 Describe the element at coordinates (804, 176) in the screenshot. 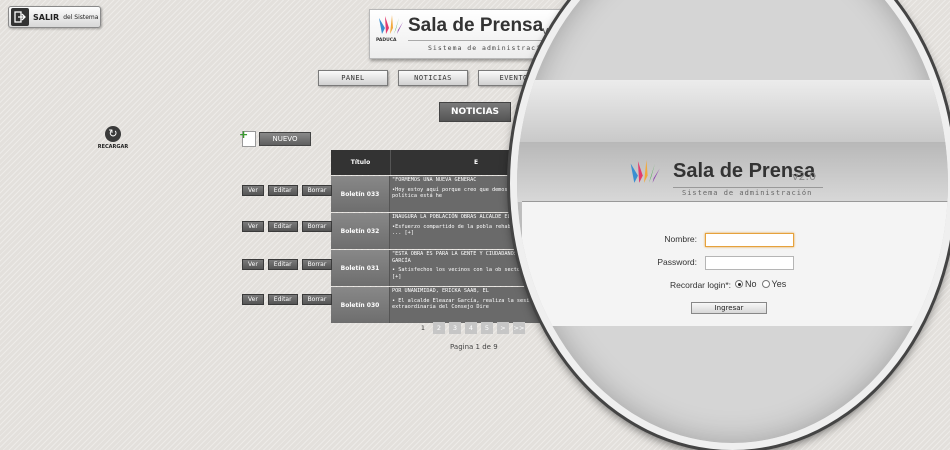

I see `login-version: v2.0` at that location.